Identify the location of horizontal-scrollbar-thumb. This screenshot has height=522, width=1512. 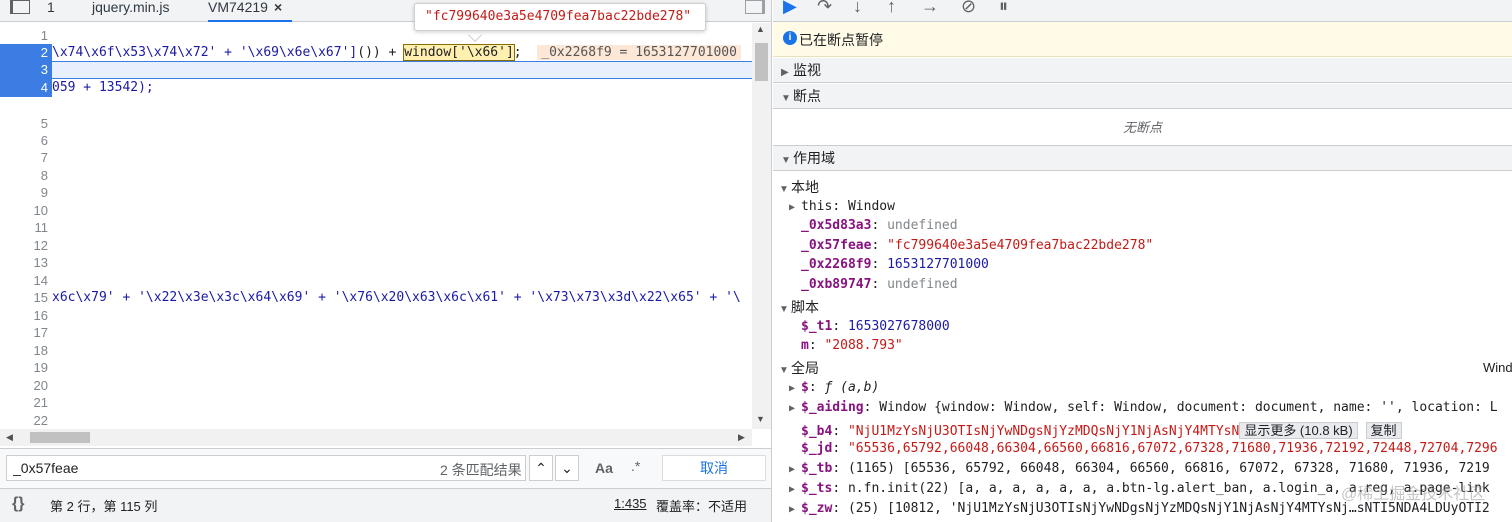
(60, 437).